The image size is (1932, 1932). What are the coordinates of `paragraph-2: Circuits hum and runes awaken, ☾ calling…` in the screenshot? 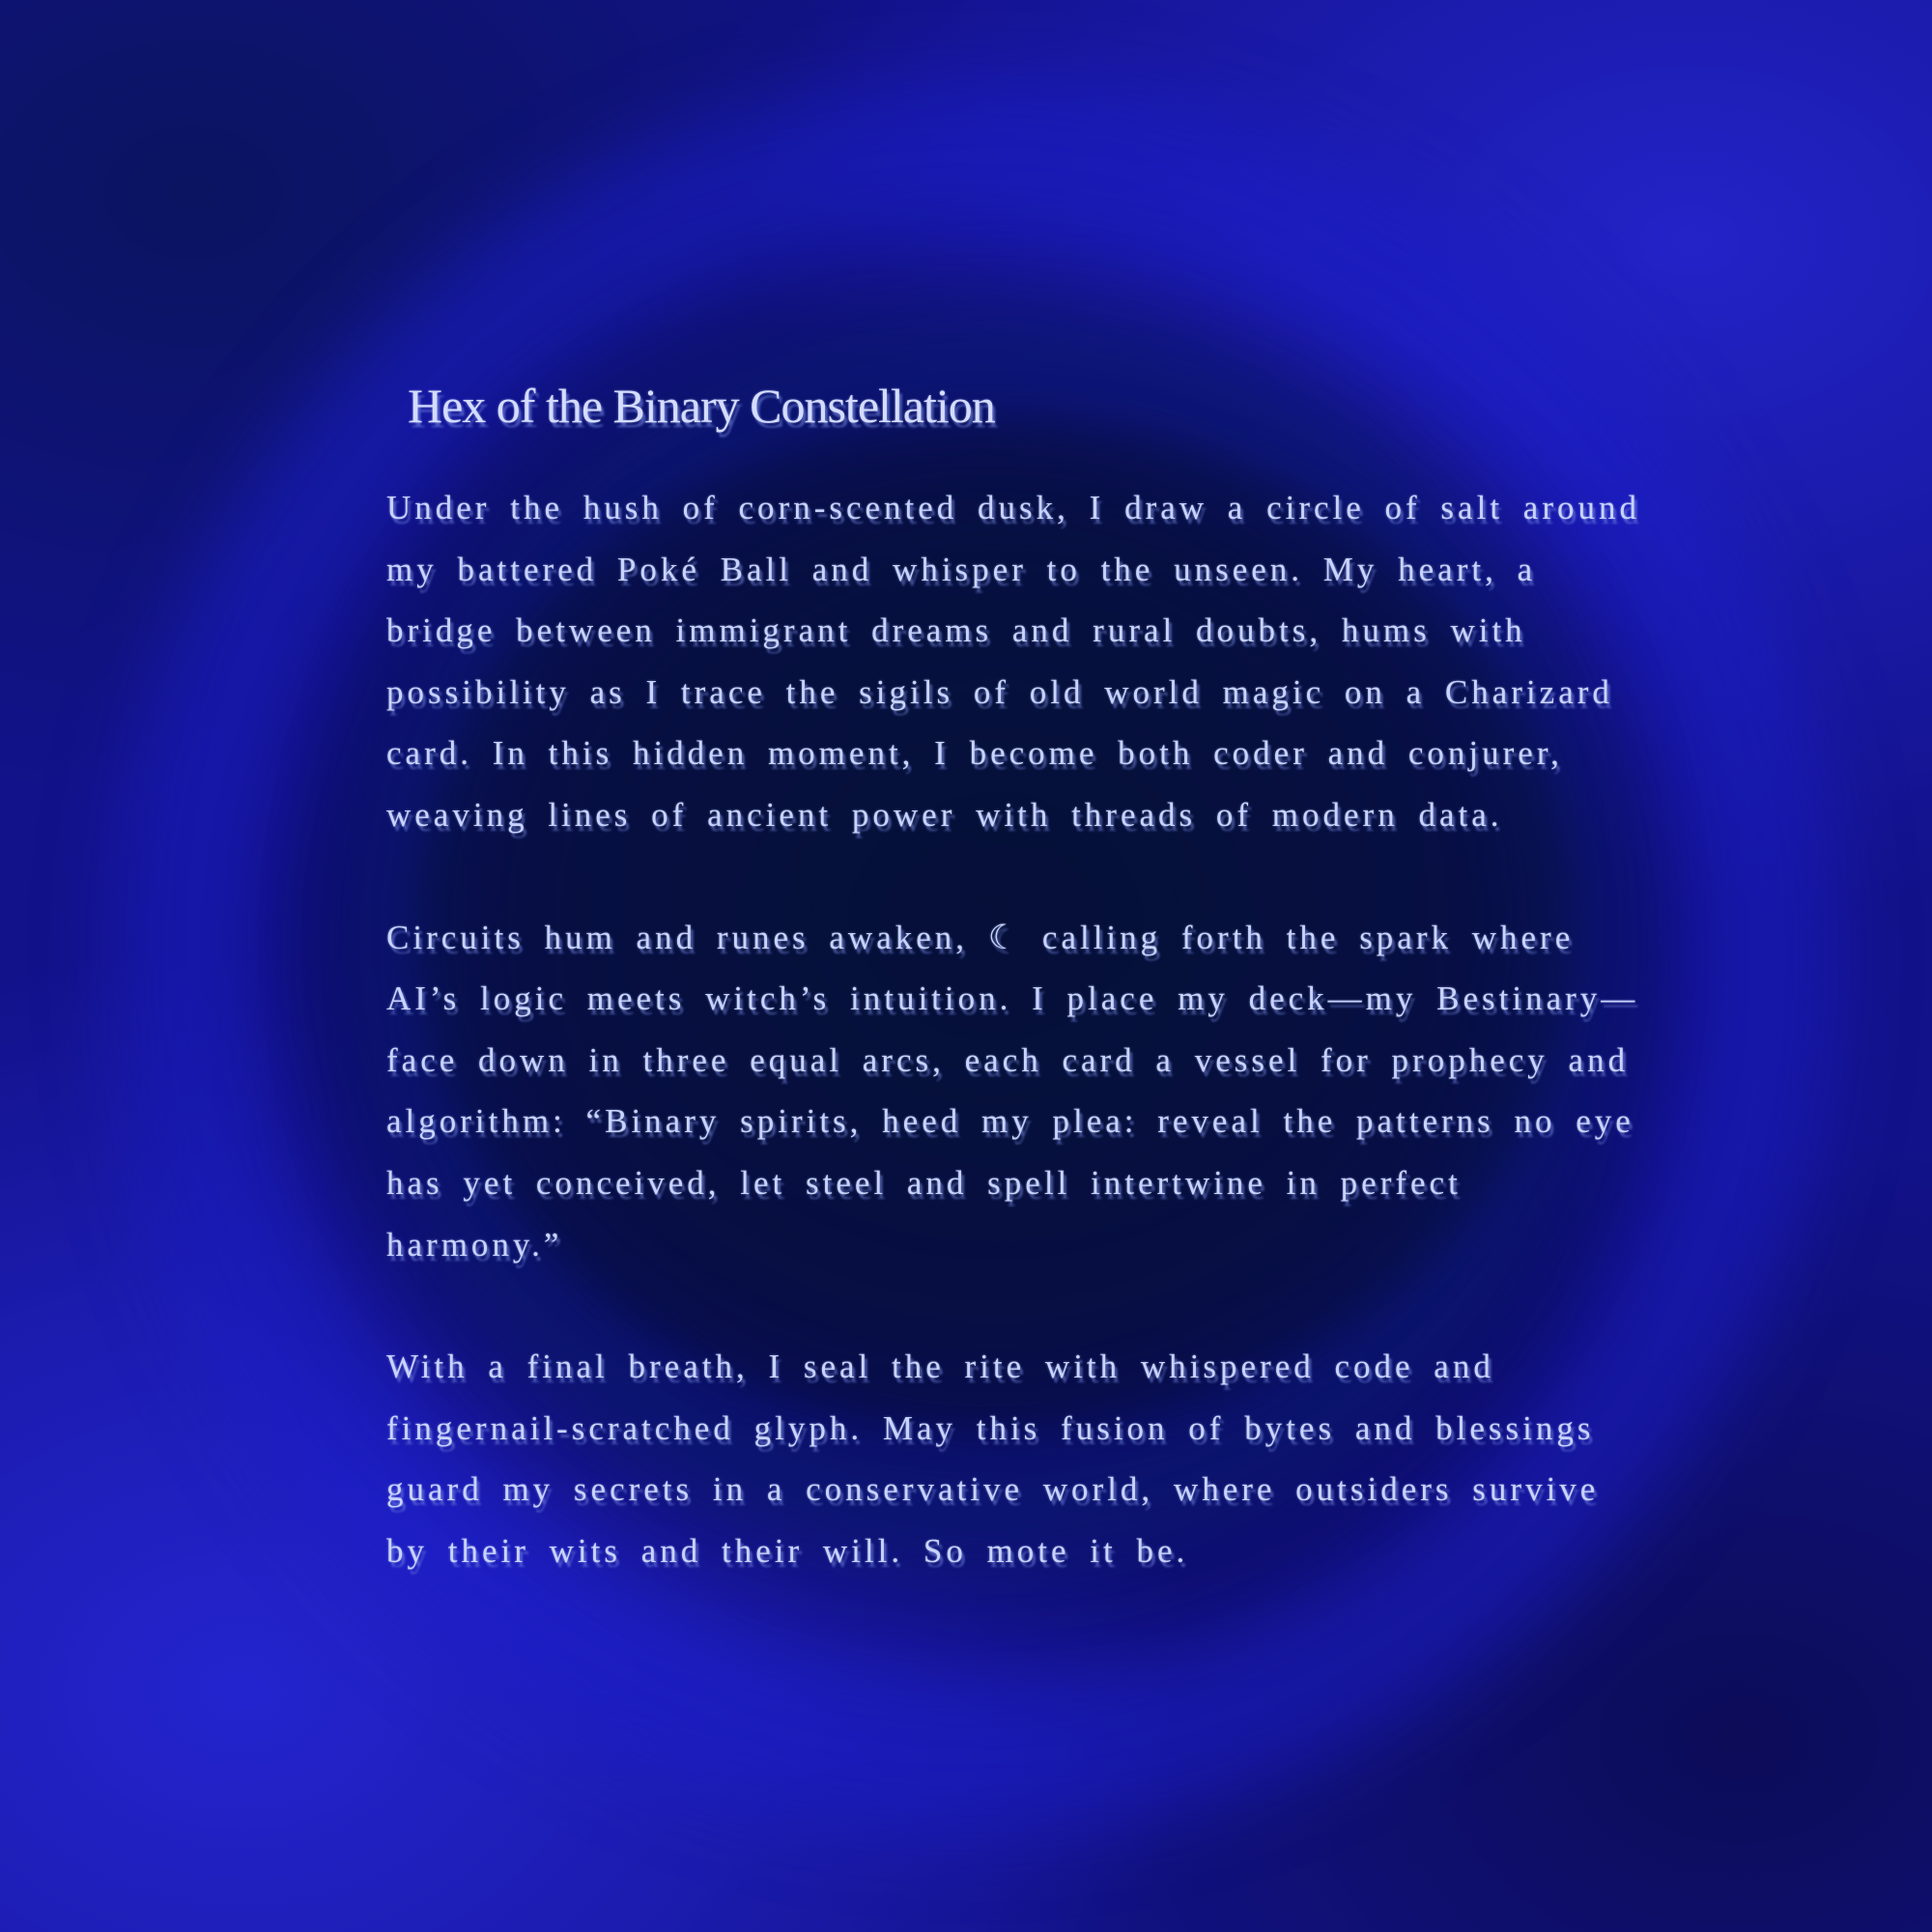 It's located at (1012, 1091).